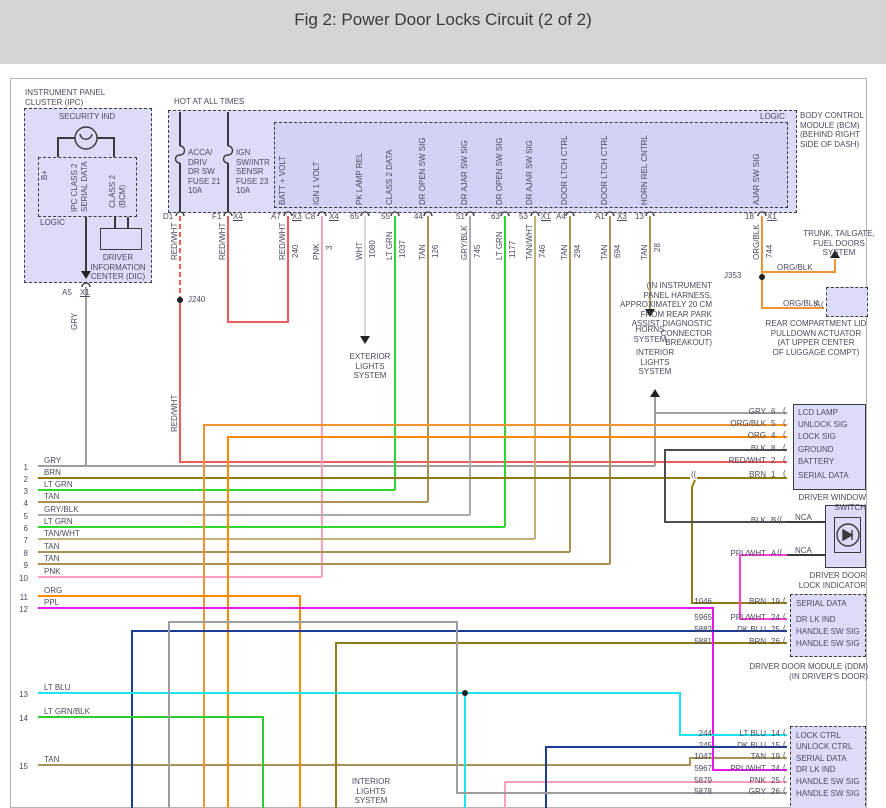  I want to click on conn-x4-1: X4, so click(238, 216).